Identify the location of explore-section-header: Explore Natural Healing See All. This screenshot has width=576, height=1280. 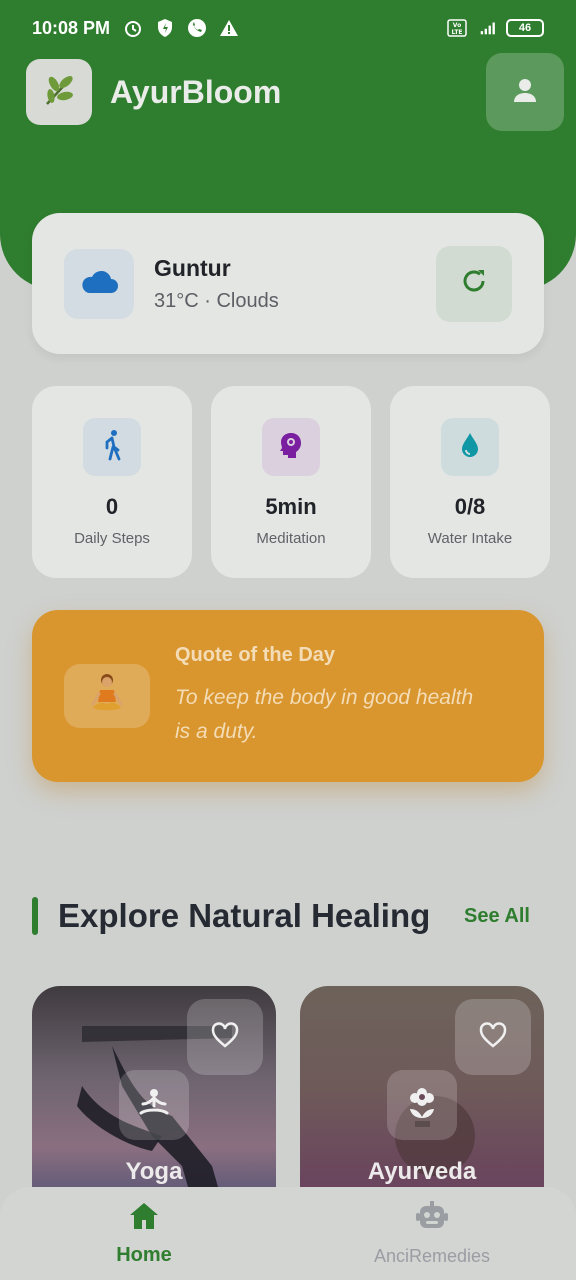
(288, 916).